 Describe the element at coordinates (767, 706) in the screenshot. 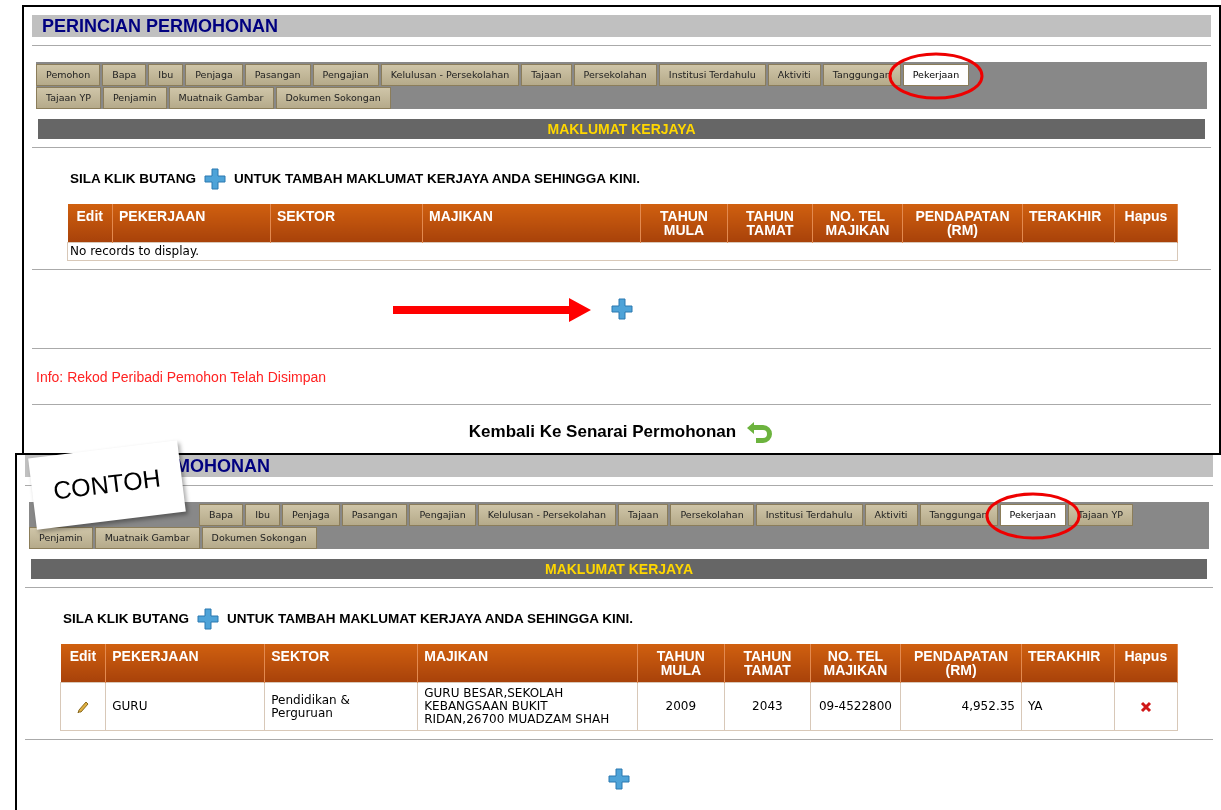

I see `table-cell: 2043` at that location.